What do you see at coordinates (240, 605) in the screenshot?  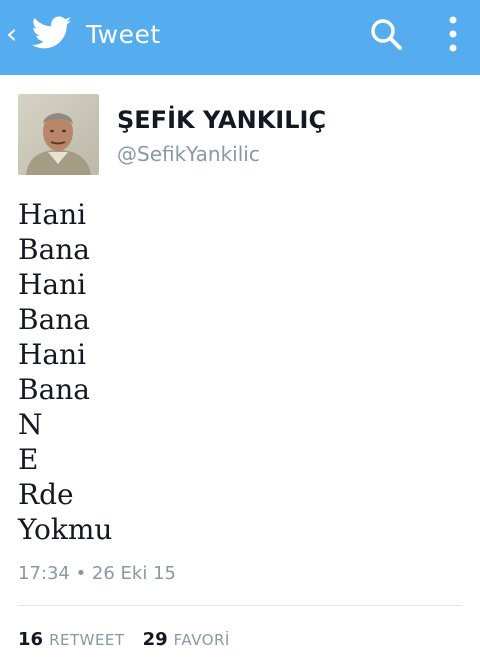 I see `divider` at bounding box center [240, 605].